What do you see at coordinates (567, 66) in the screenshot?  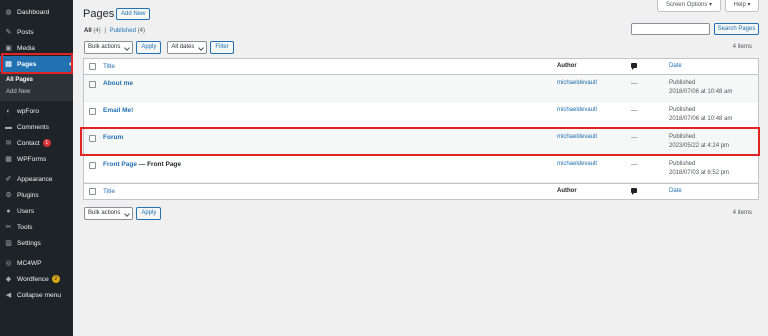 I see `author-column-header: Author` at bounding box center [567, 66].